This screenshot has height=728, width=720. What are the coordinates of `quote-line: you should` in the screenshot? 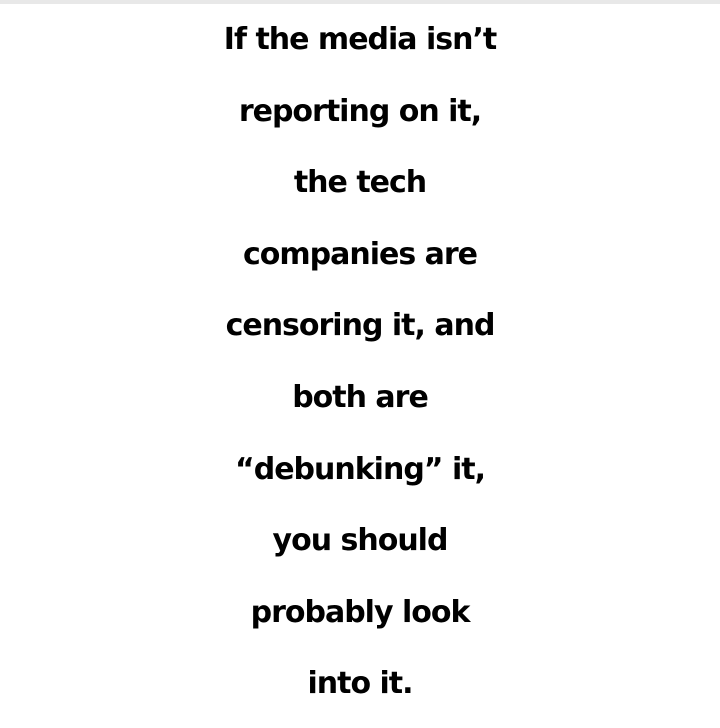 It's located at (360, 541).